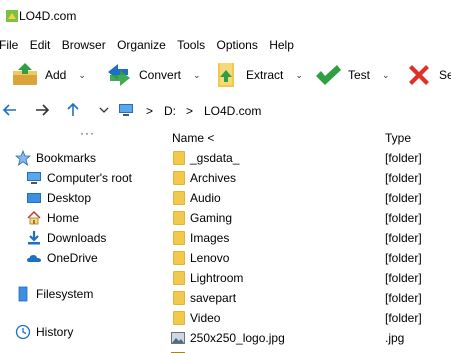  I want to click on file-row: Audio [folder], so click(309, 198).